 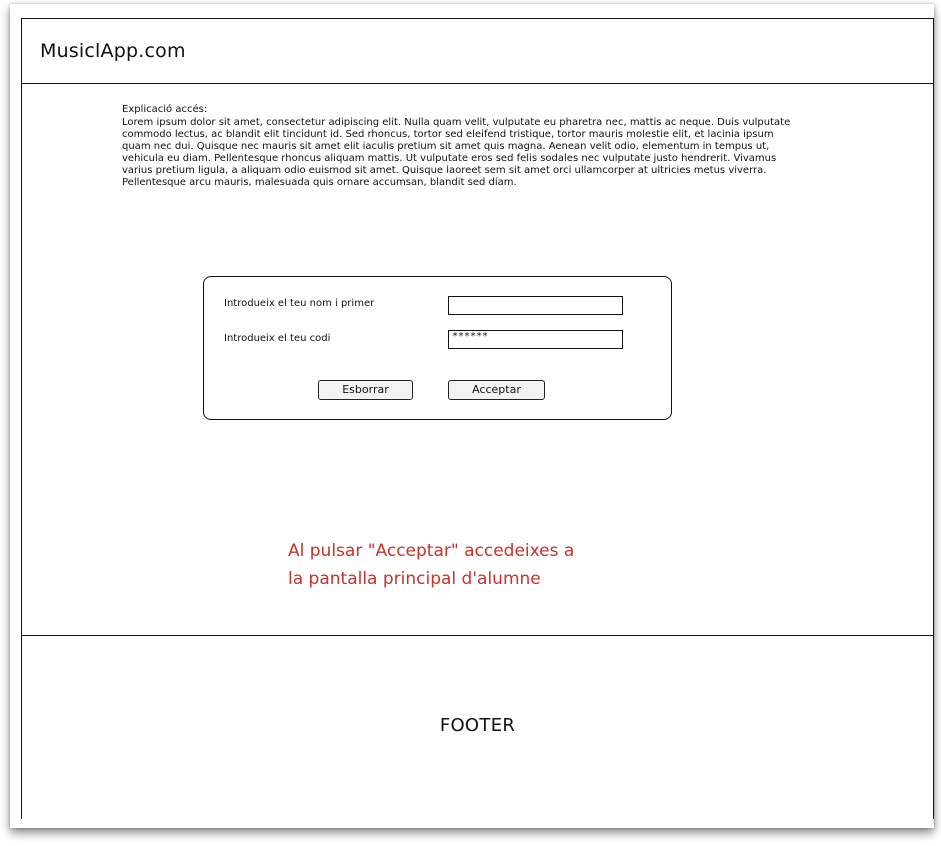 I want to click on code-password-input: ******, so click(x=535, y=339).